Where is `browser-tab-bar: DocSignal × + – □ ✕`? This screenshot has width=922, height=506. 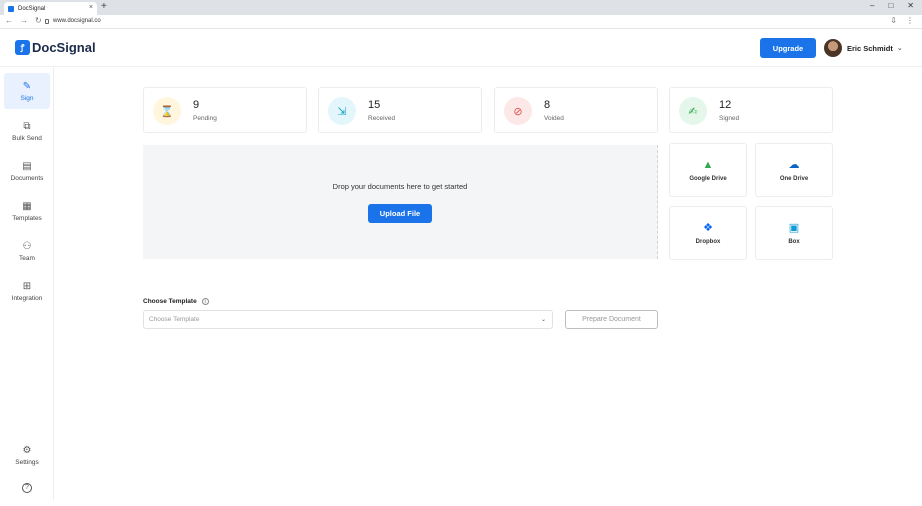
browser-tab-bar: DocSignal × + – □ ✕ is located at coordinates (461, 7).